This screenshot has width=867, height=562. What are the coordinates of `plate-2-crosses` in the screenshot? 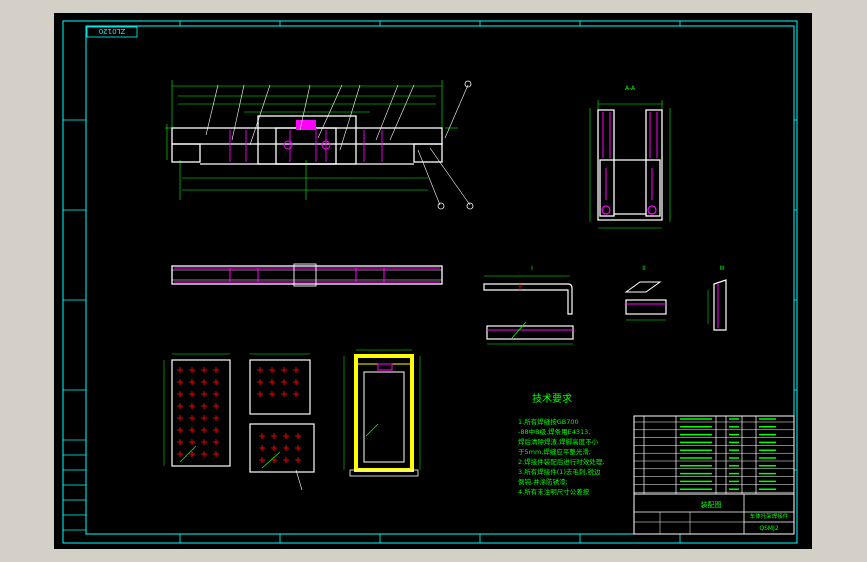 It's located at (278, 382).